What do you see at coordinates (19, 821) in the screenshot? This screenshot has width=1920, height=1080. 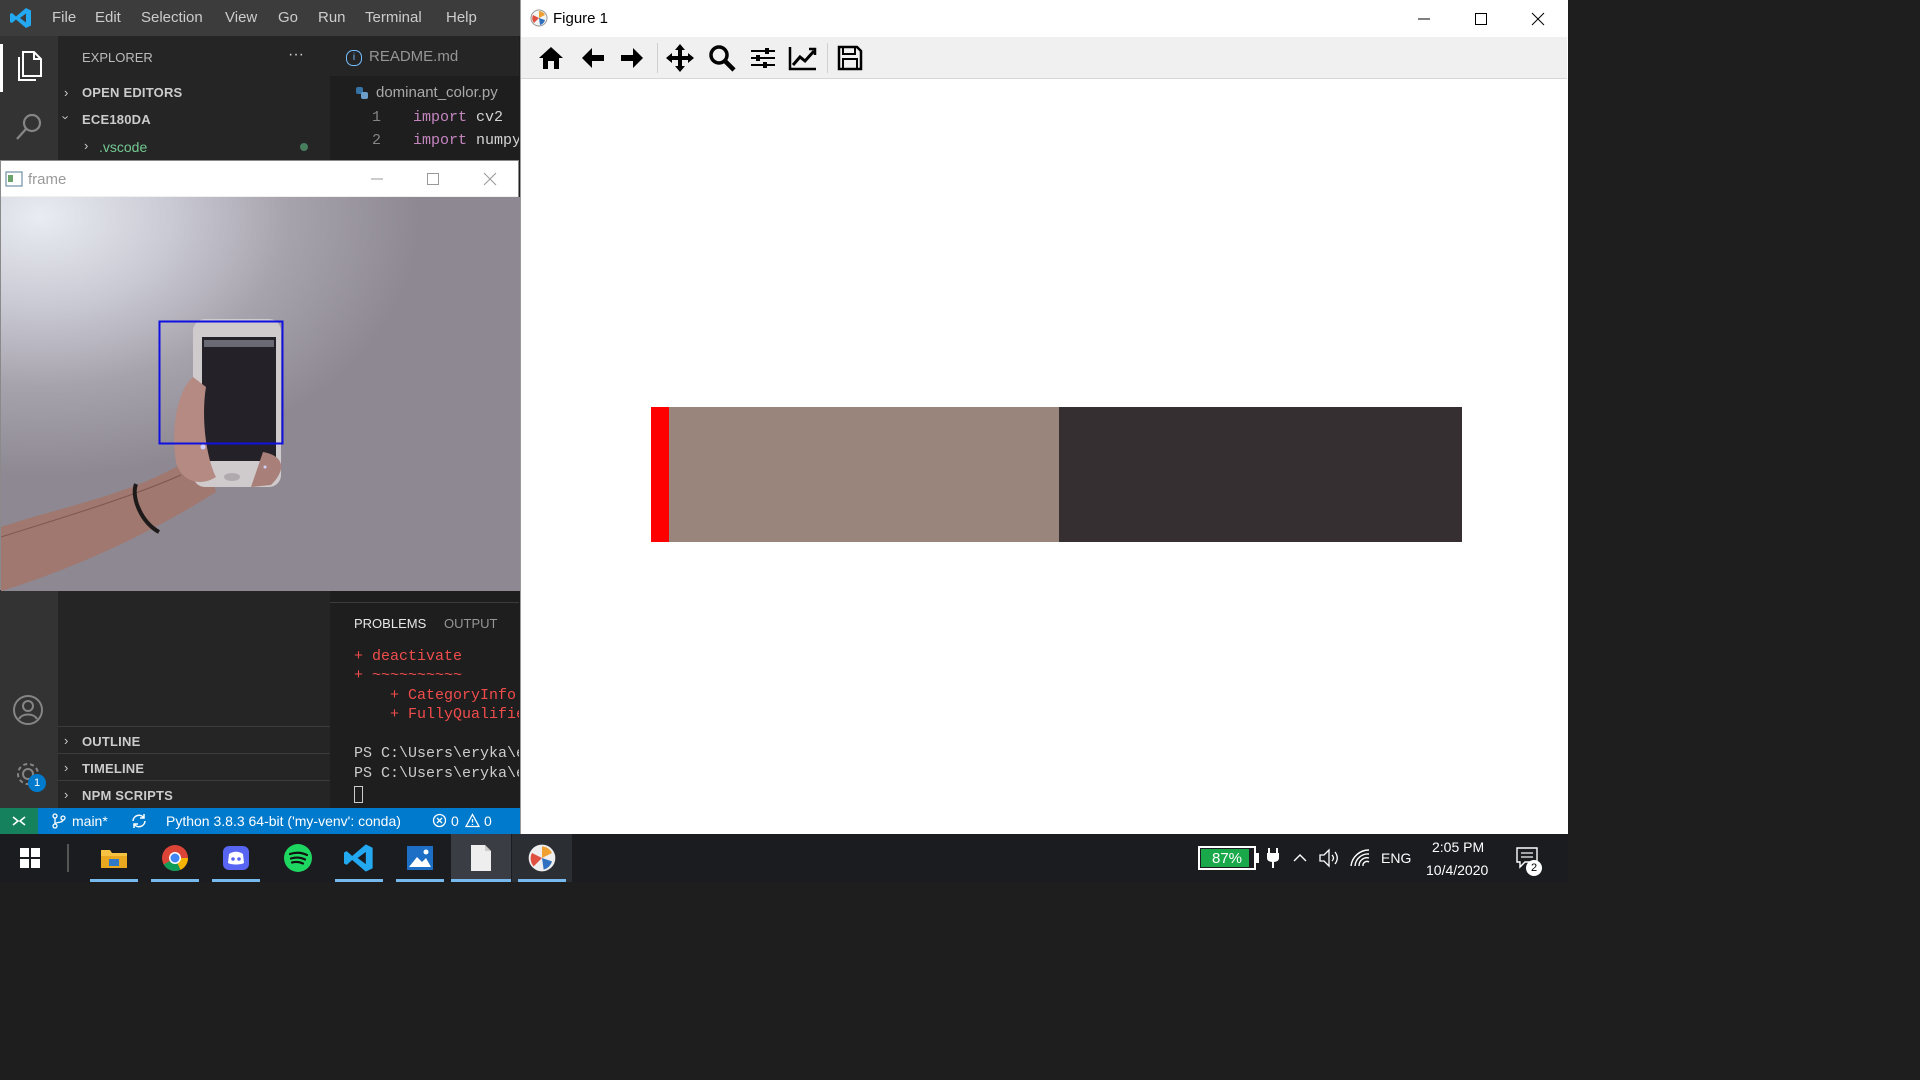 I see `remote-indicator` at bounding box center [19, 821].